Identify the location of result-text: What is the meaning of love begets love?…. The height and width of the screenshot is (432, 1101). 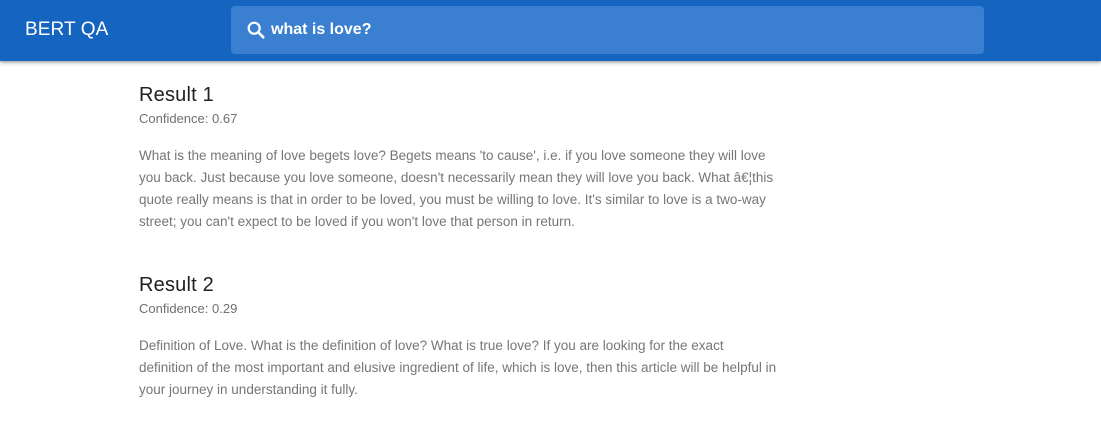
(456, 188).